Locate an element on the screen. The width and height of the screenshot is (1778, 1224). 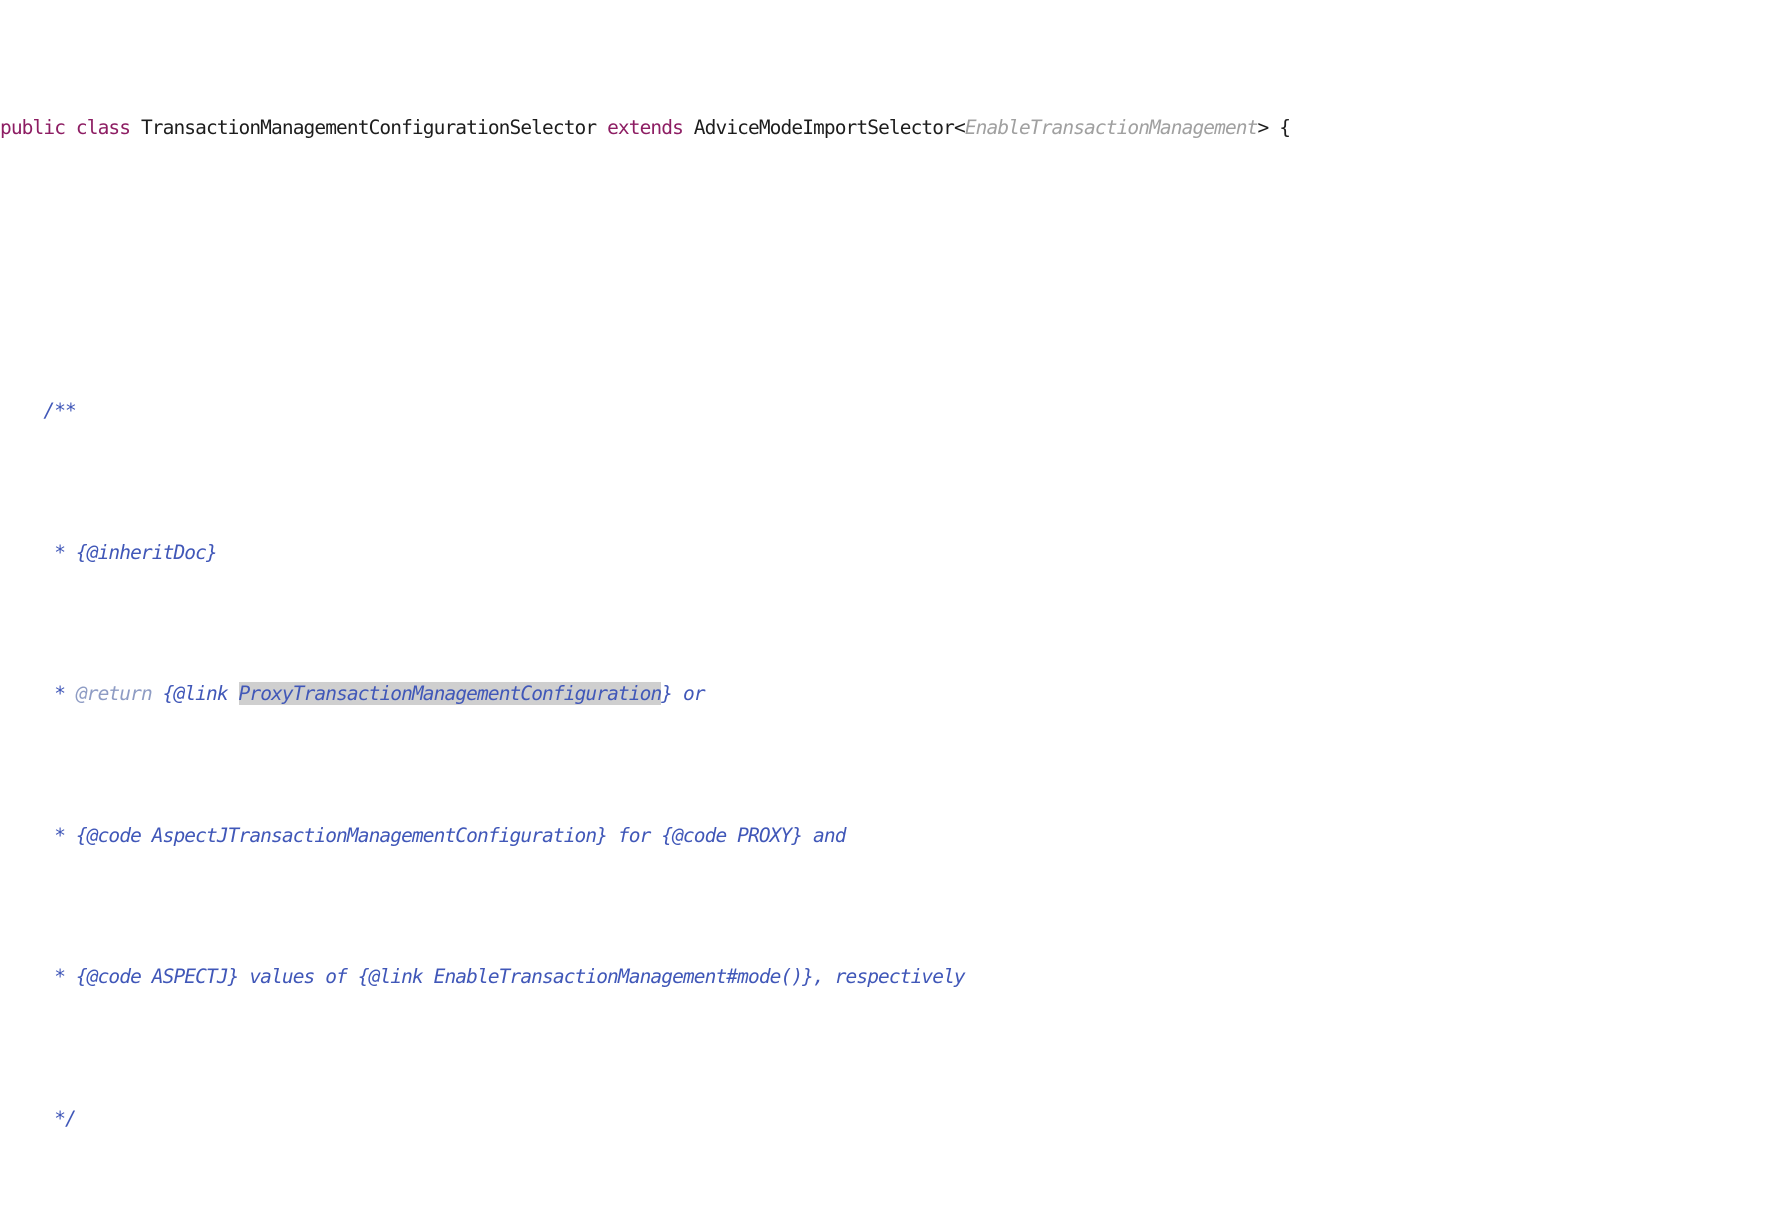
code-line-javadoc-inheritdoc: * {@inheritDoc} is located at coordinates (704, 553).